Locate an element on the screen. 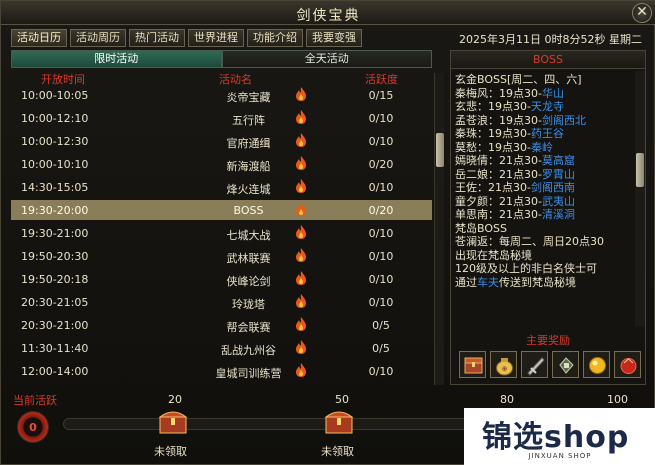 The width and height of the screenshot is (655, 465). table-row: 19:30-21:00 七城大战 0/10 is located at coordinates (221, 233).